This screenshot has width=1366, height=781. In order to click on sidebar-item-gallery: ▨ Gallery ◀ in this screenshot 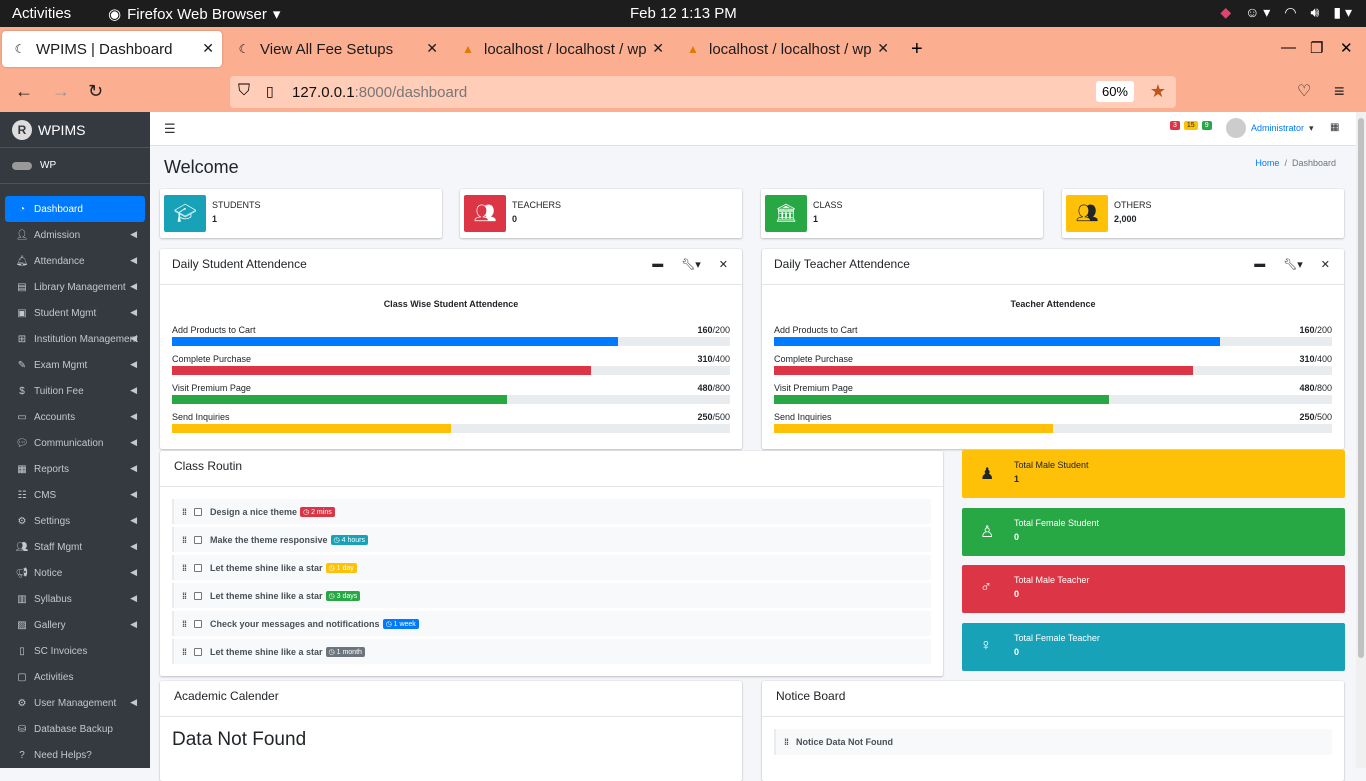, I will do `click(75, 625)`.